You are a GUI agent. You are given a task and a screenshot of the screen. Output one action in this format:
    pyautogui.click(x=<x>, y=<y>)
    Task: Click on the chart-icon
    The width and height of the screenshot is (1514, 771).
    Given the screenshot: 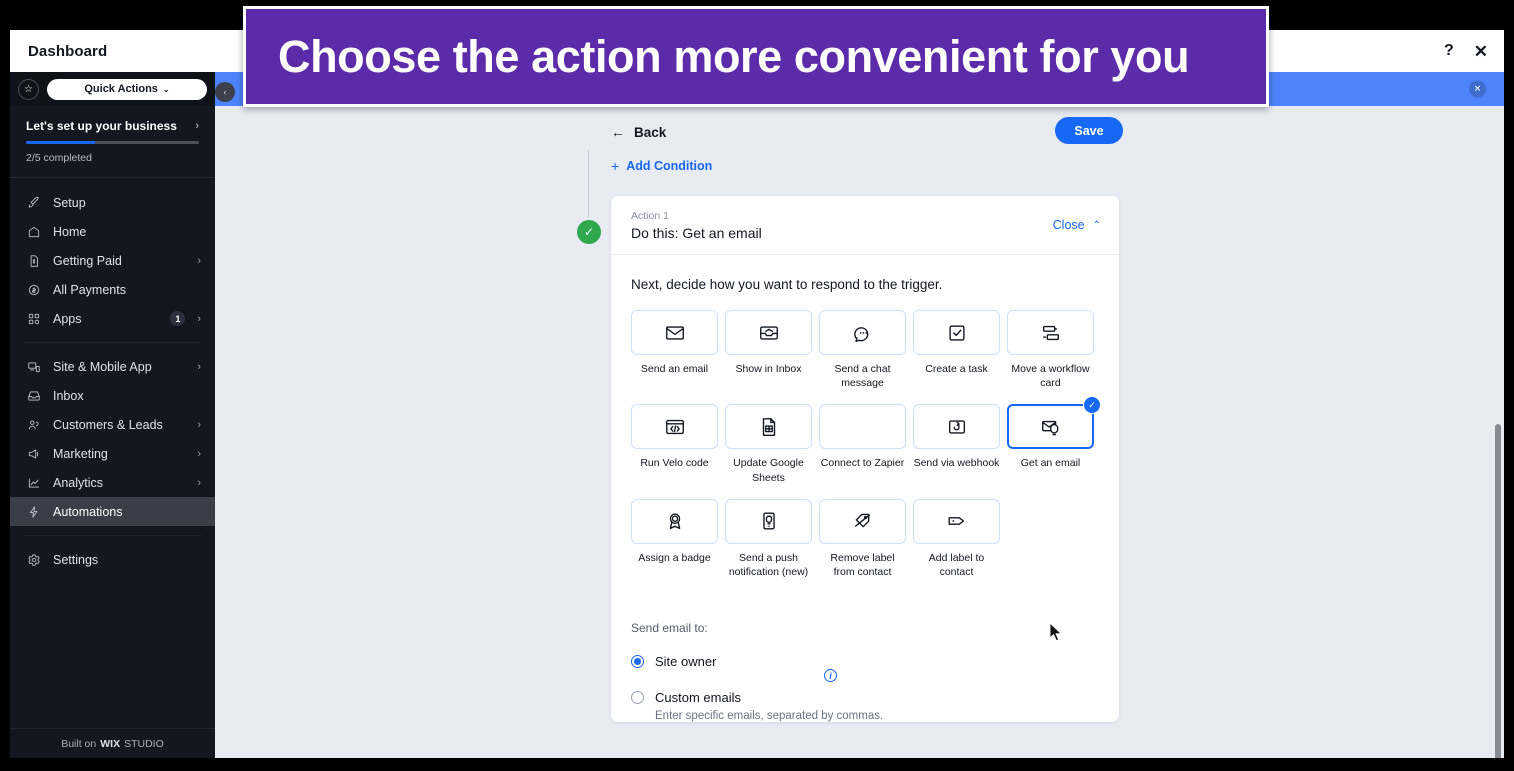 What is the action you would take?
    pyautogui.click(x=33, y=482)
    